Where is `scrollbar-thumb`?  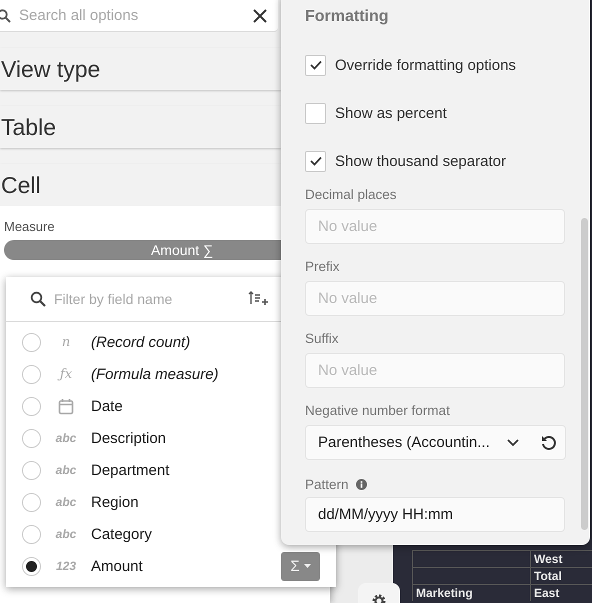
scrollbar-thumb is located at coordinates (584, 374).